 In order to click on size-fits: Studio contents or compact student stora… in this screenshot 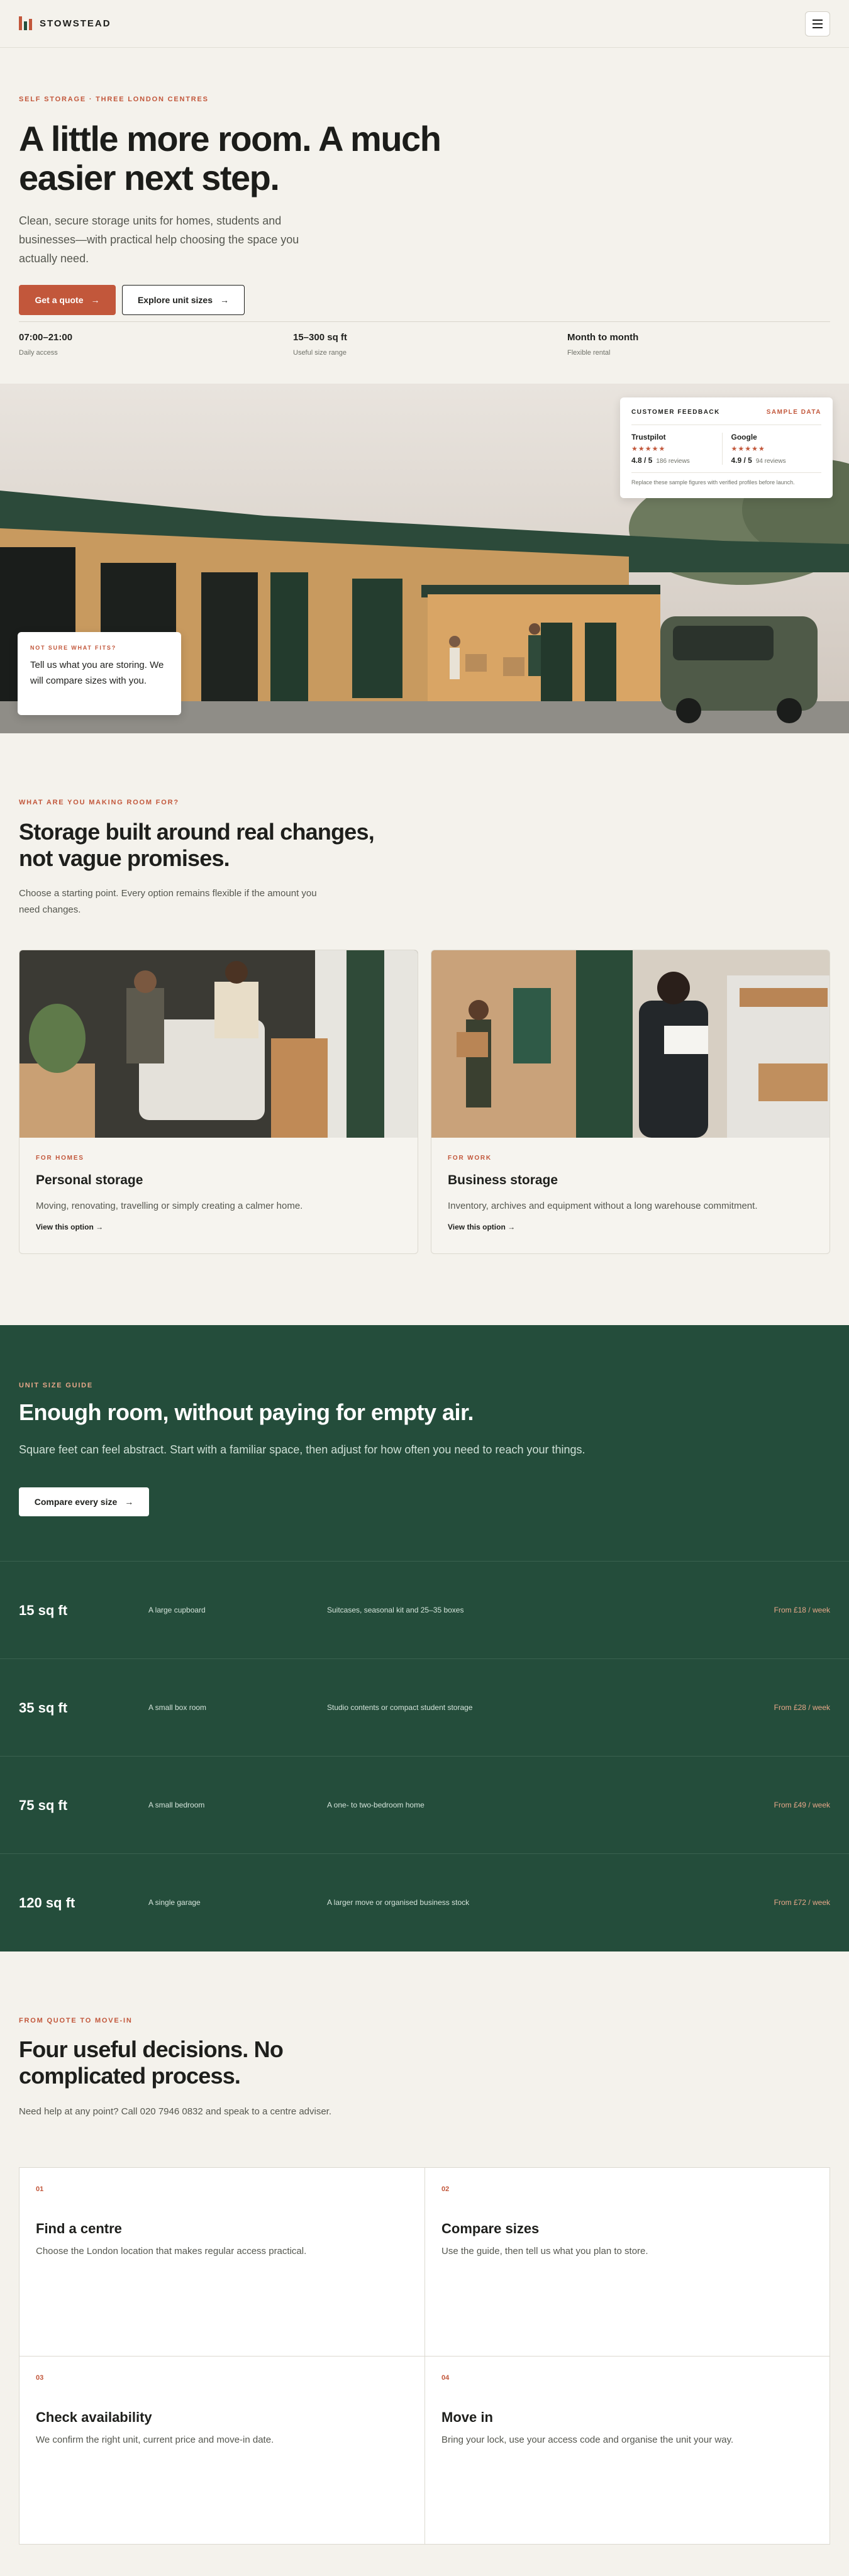, I will do `click(400, 1707)`.